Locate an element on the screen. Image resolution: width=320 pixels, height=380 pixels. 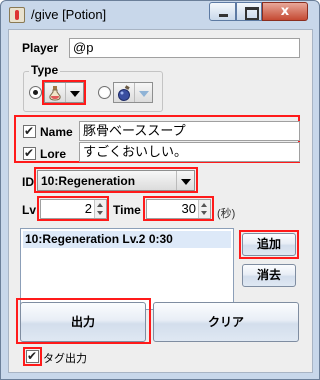
player-input: @p is located at coordinates (184, 48).